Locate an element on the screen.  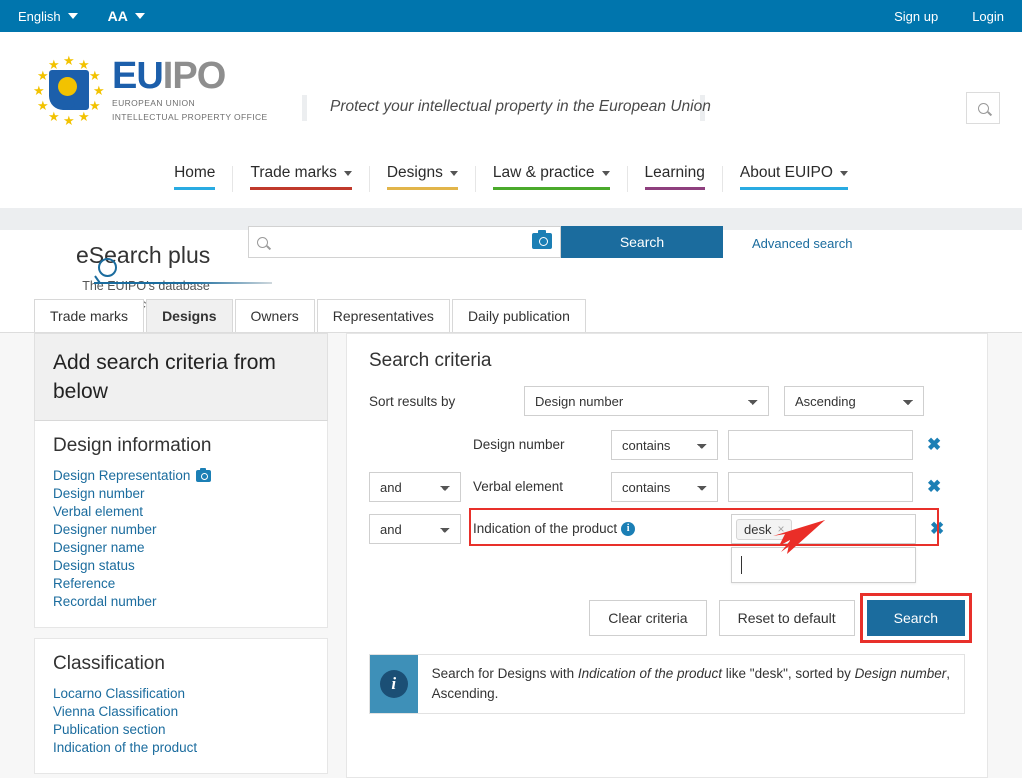
search-input is located at coordinates (403, 242).